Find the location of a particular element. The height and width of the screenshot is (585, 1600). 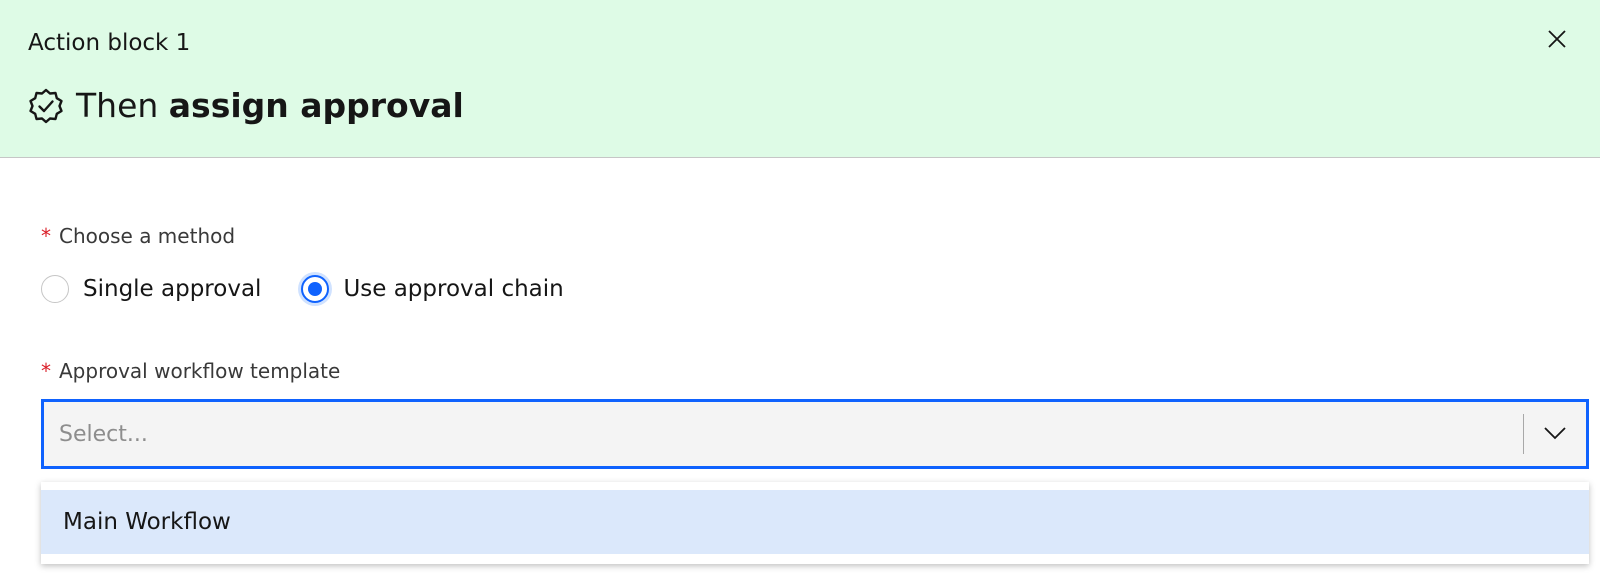

template-label-text: Approval workflow template is located at coordinates (200, 371).